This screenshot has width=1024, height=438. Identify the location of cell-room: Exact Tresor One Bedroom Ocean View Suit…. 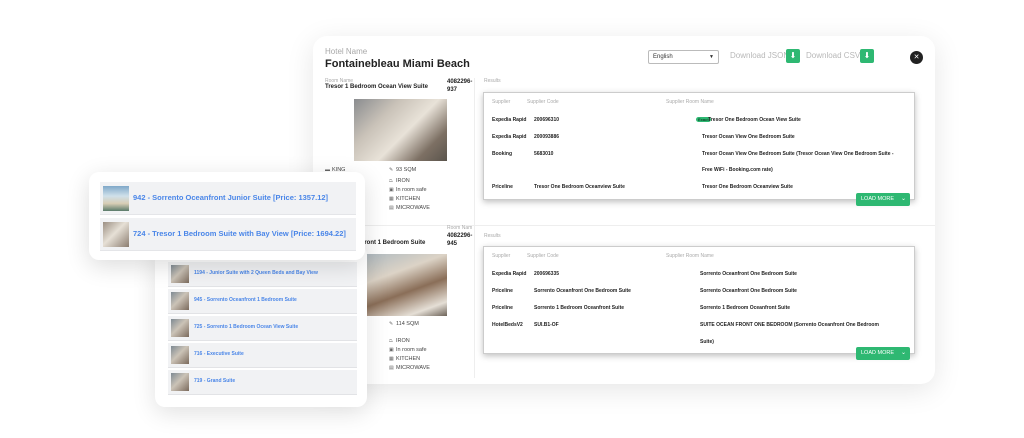
(748, 120).